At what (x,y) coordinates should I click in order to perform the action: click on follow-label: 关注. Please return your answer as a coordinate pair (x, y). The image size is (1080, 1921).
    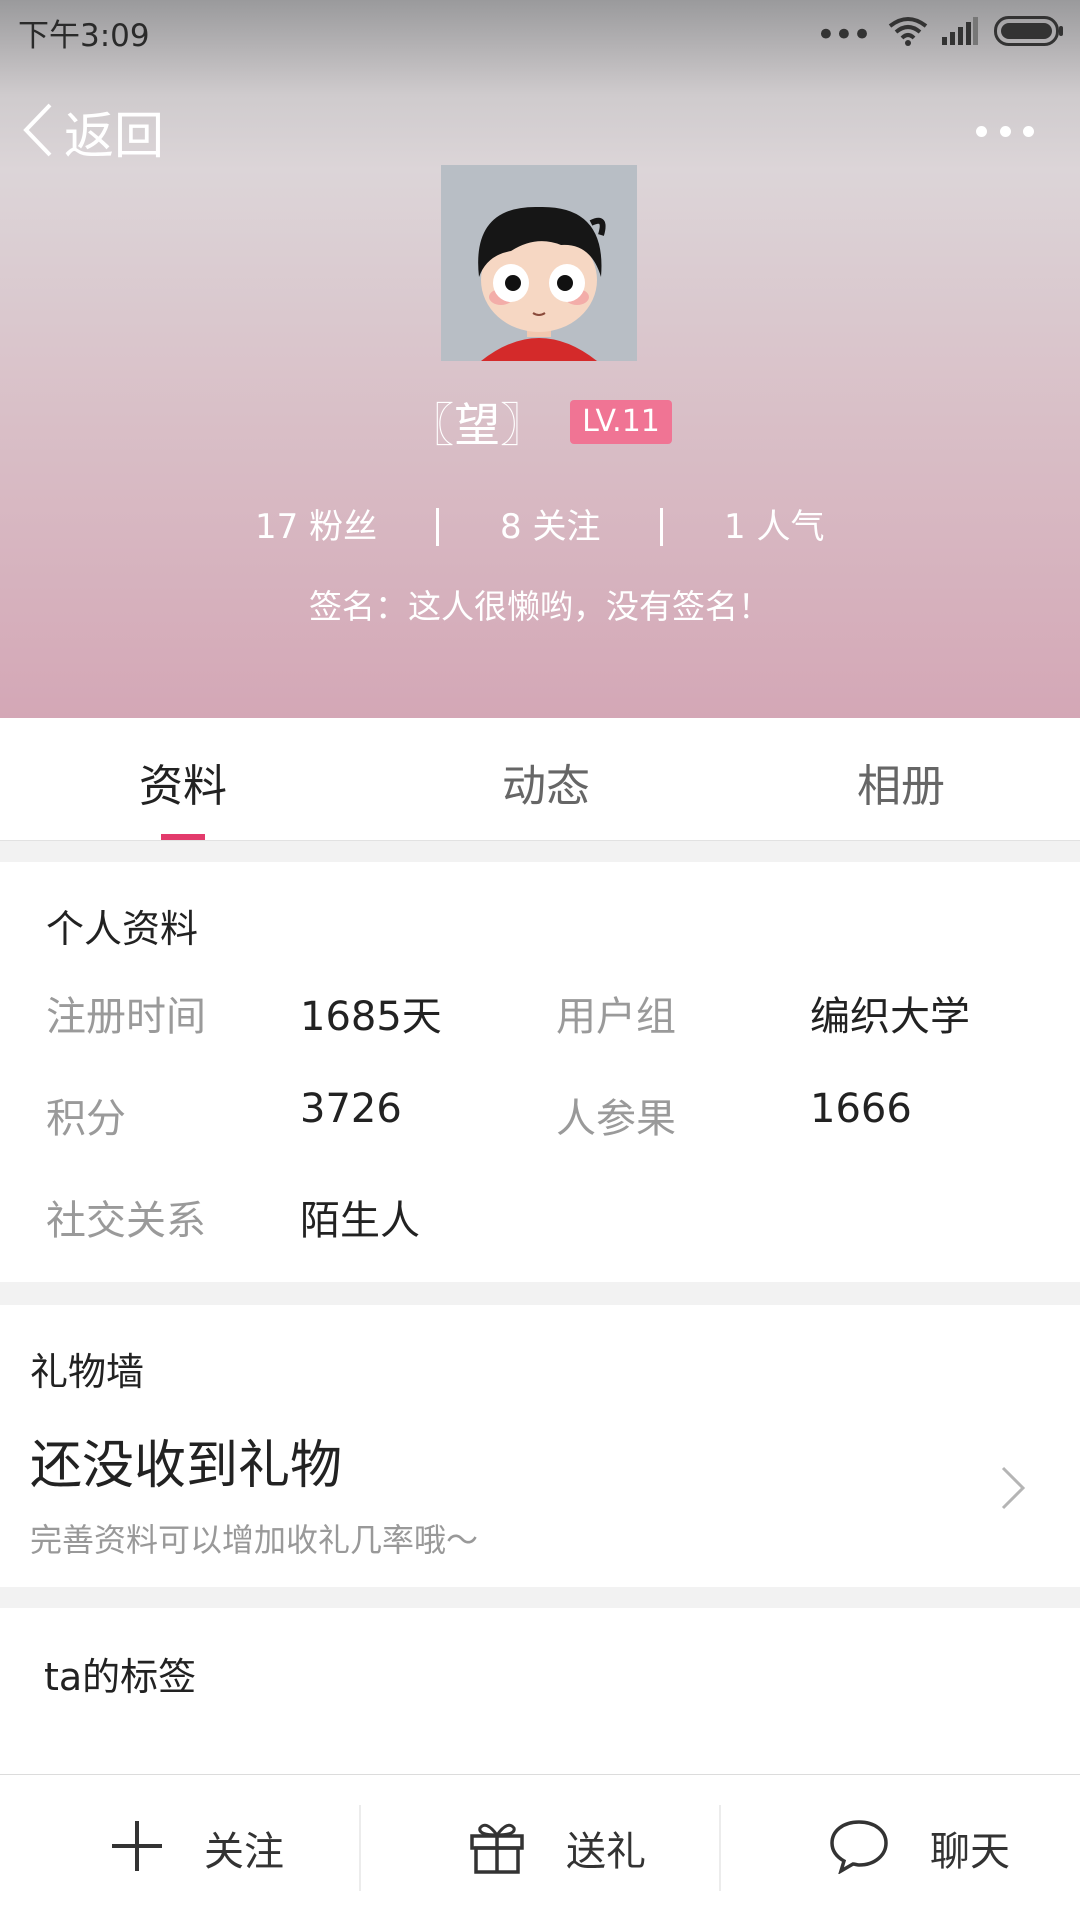
    Looking at the image, I should click on (244, 1852).